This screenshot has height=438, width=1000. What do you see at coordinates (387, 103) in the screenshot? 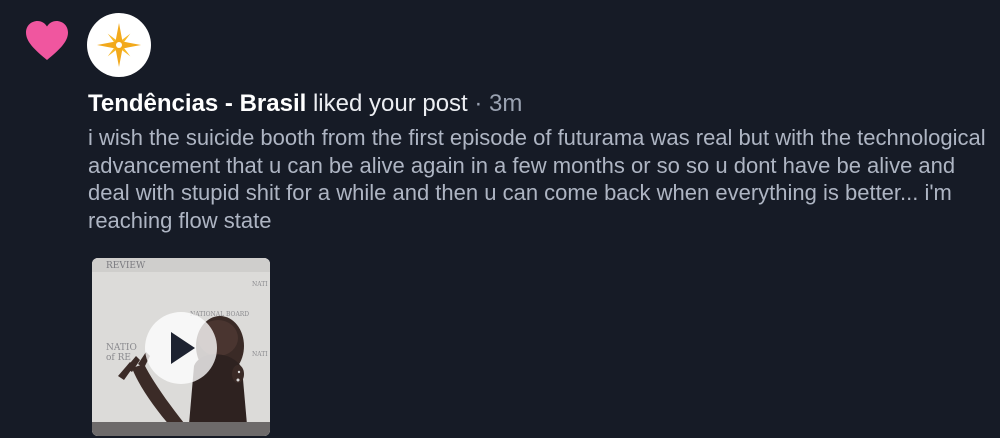
I see `notification-action: liked your post` at bounding box center [387, 103].